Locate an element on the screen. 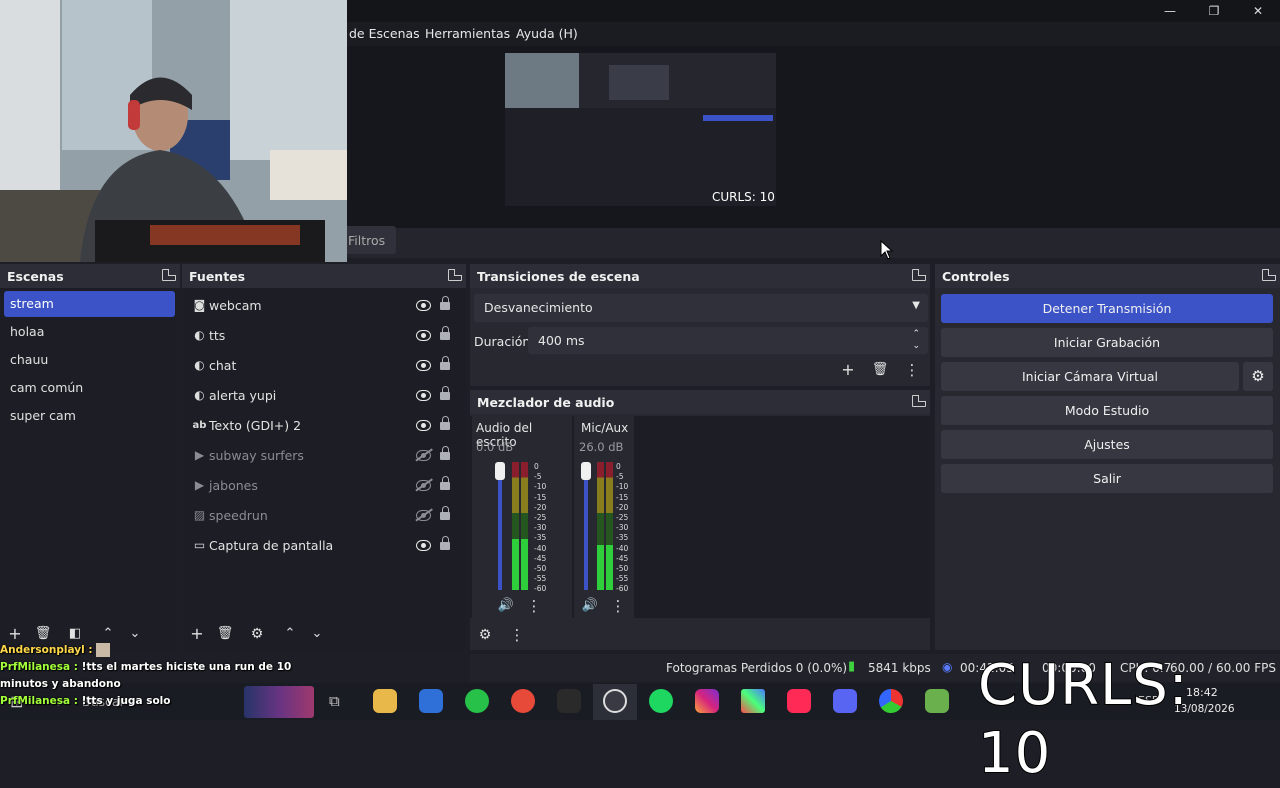  add-transition-button: + is located at coordinates (848, 370).